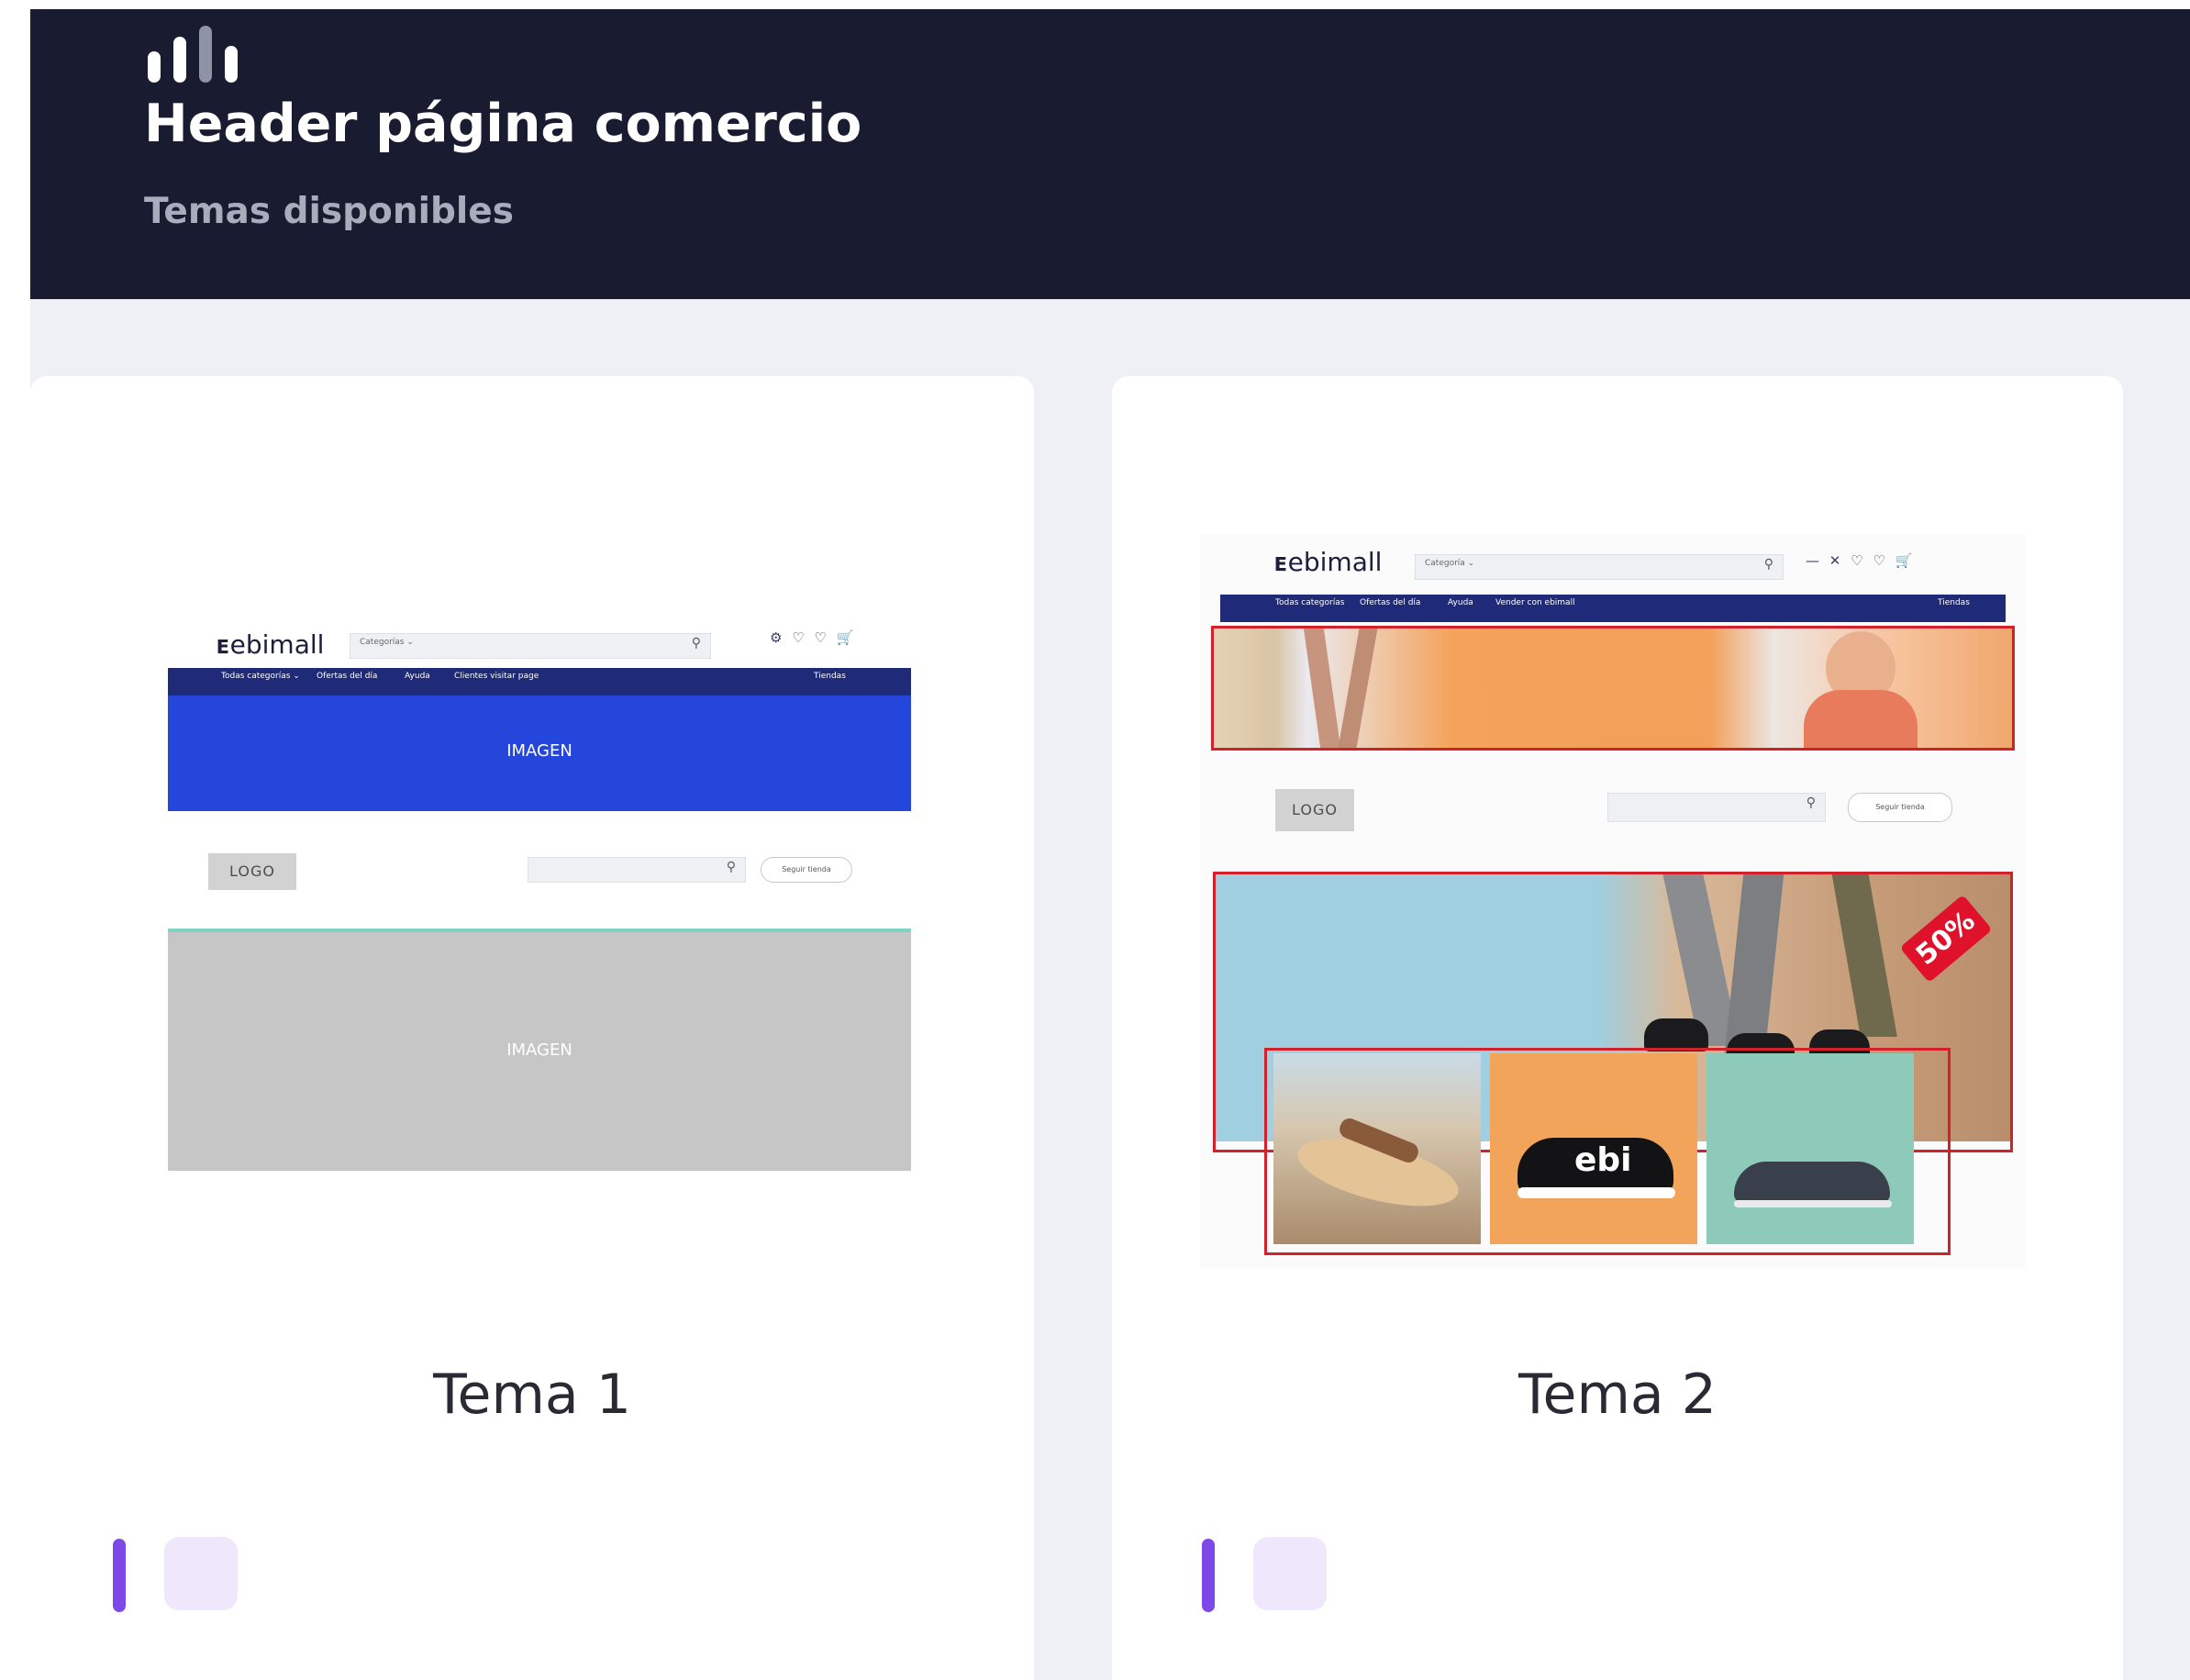 This screenshot has width=2190, height=1680. I want to click on preview-header-icons: ⚙ ♡ ♡ 🛒, so click(813, 637).